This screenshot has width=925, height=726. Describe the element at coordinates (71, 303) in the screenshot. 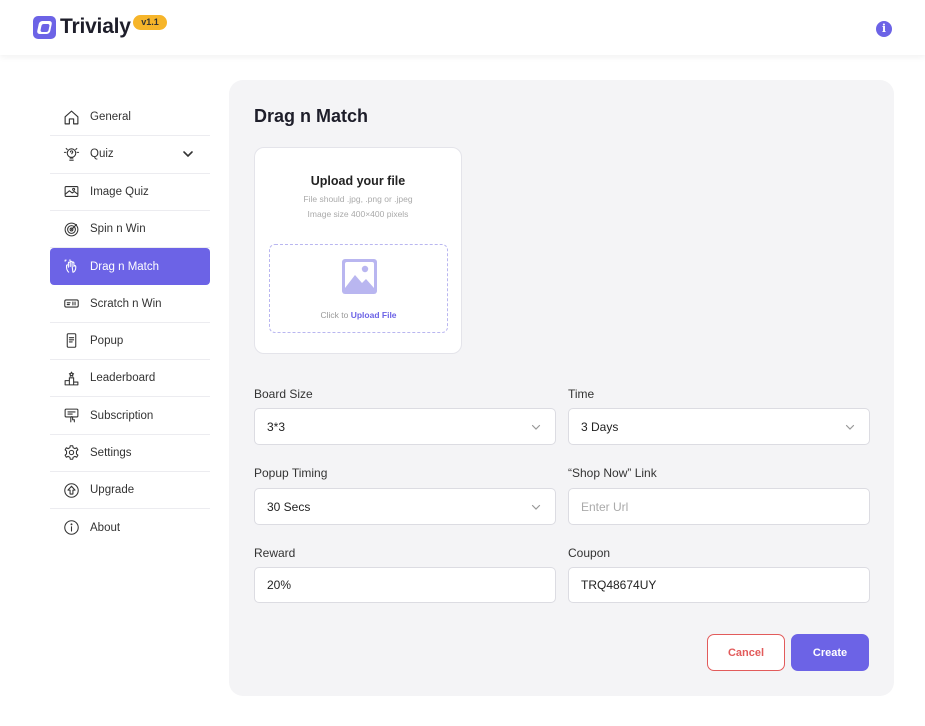

I see `ticket-icon` at that location.